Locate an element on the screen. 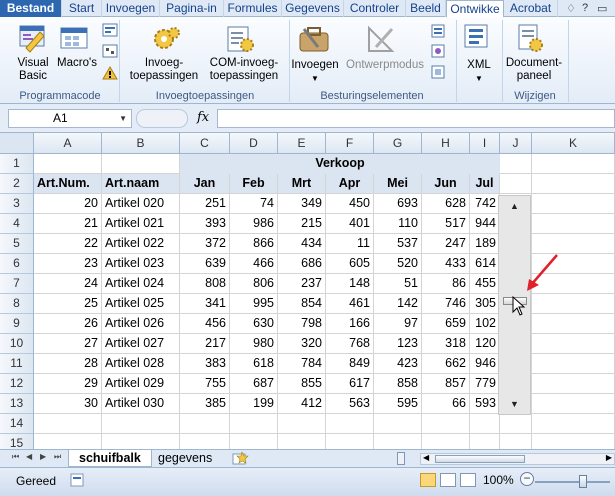 The image size is (615, 496). table-cell: 28 is located at coordinates (68, 364).